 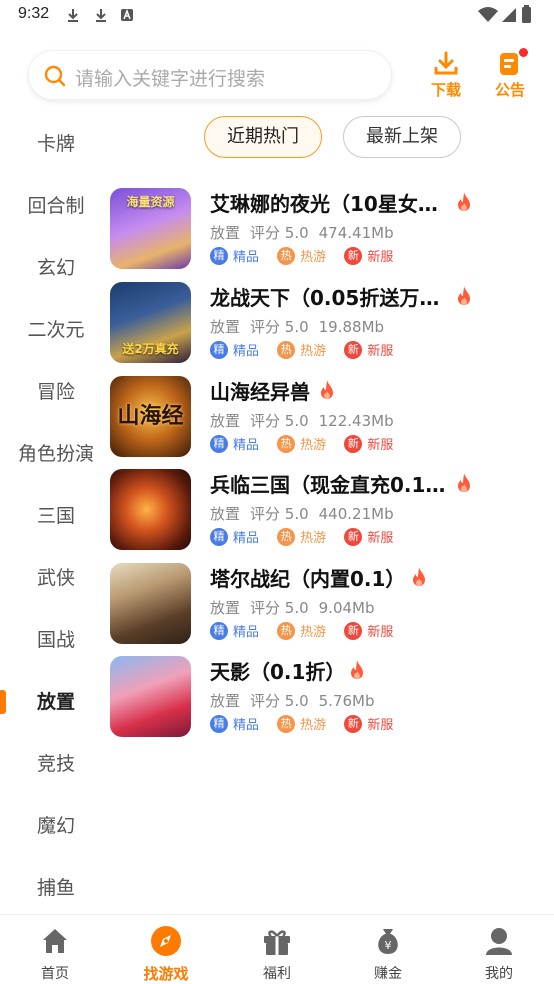 What do you see at coordinates (356, 421) in the screenshot?
I see `game-size: 122.43Mb` at bounding box center [356, 421].